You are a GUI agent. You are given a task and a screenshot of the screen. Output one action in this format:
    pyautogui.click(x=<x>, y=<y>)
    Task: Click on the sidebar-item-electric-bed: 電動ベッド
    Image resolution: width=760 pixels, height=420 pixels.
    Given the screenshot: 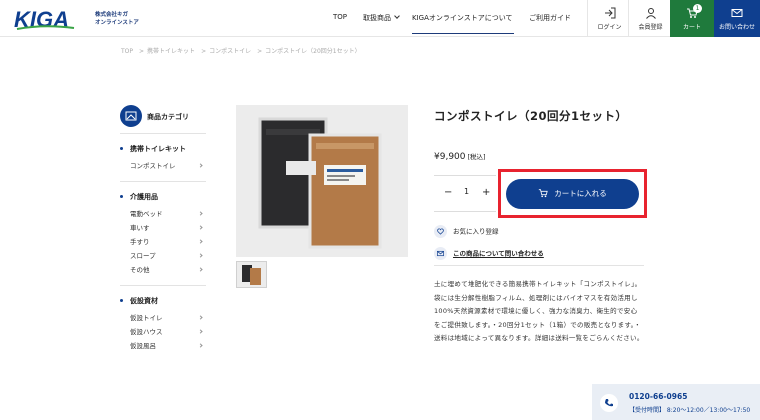 What is the action you would take?
    pyautogui.click(x=163, y=214)
    